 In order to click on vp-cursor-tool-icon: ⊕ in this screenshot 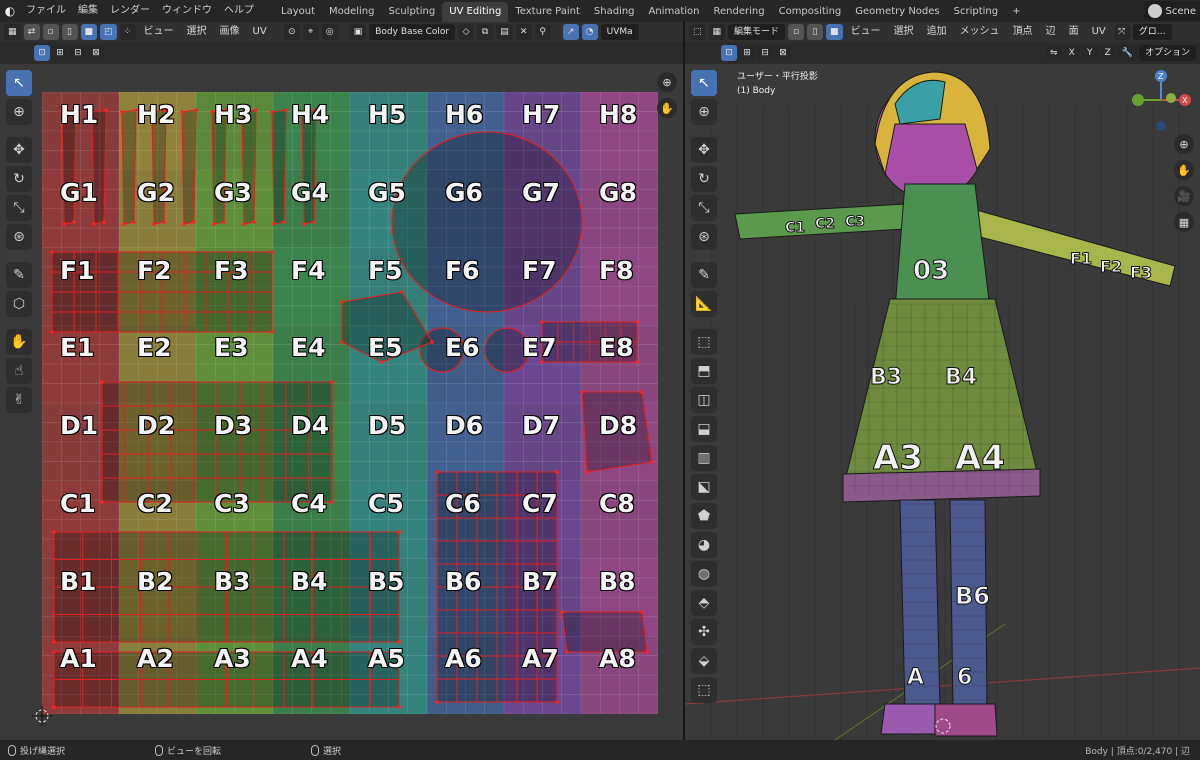, I will do `click(704, 112)`.